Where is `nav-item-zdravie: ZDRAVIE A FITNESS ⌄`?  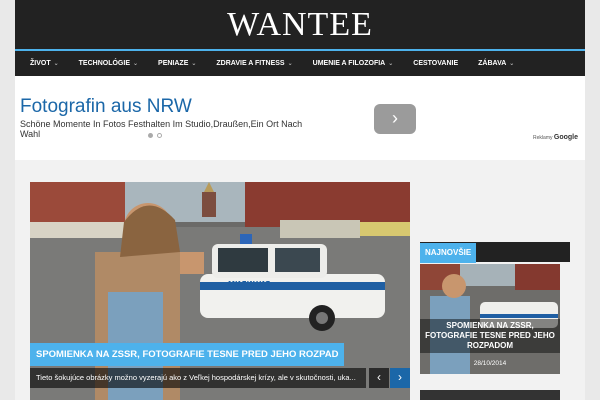 nav-item-zdravie: ZDRAVIE A FITNESS ⌄ is located at coordinates (254, 63).